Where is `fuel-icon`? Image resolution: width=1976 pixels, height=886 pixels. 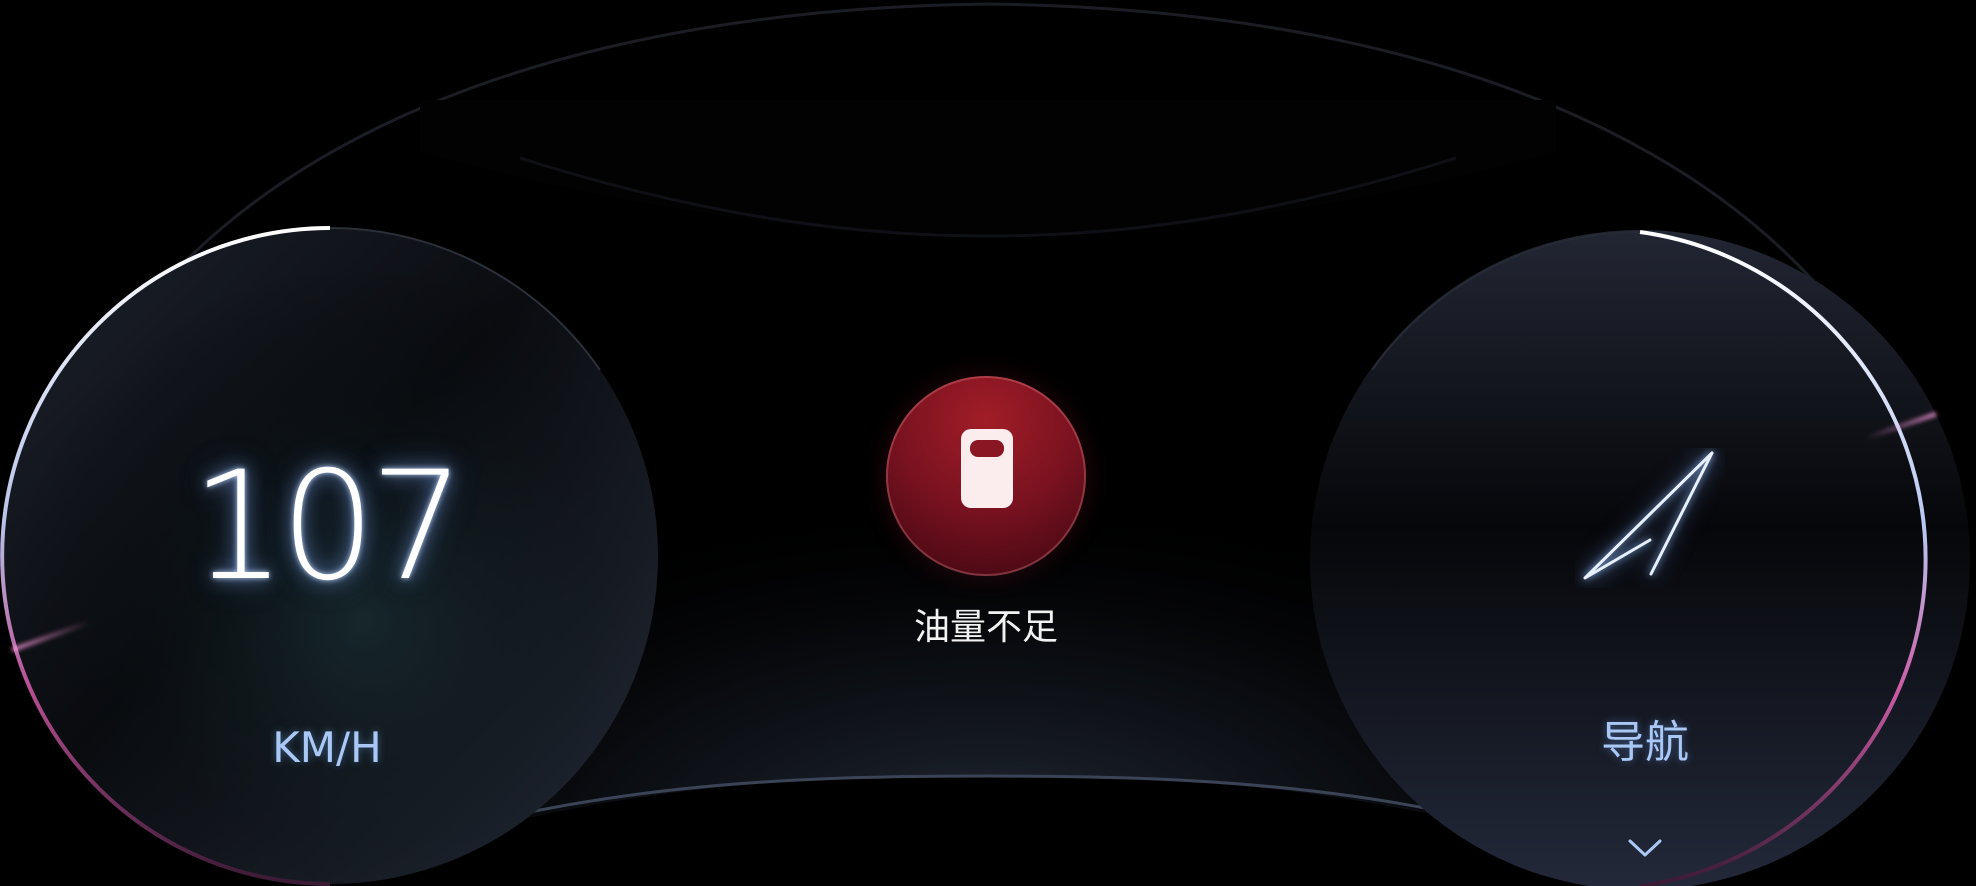 fuel-icon is located at coordinates (987, 468).